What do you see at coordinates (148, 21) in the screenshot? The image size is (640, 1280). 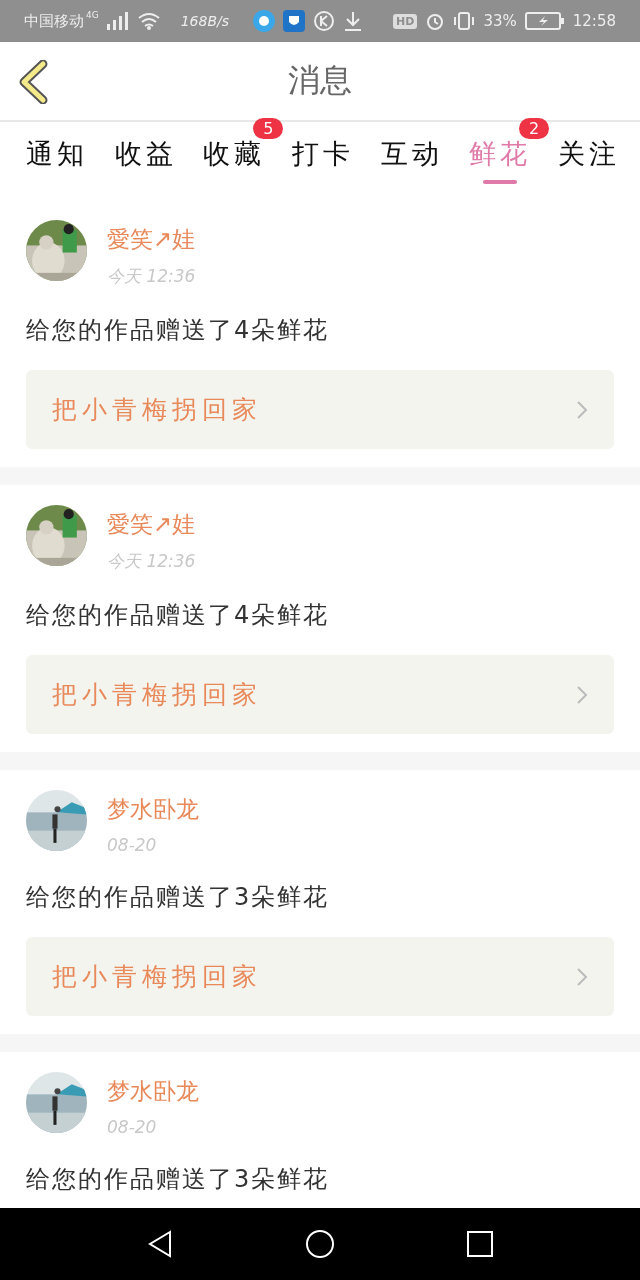 I see `wifi-icon` at bounding box center [148, 21].